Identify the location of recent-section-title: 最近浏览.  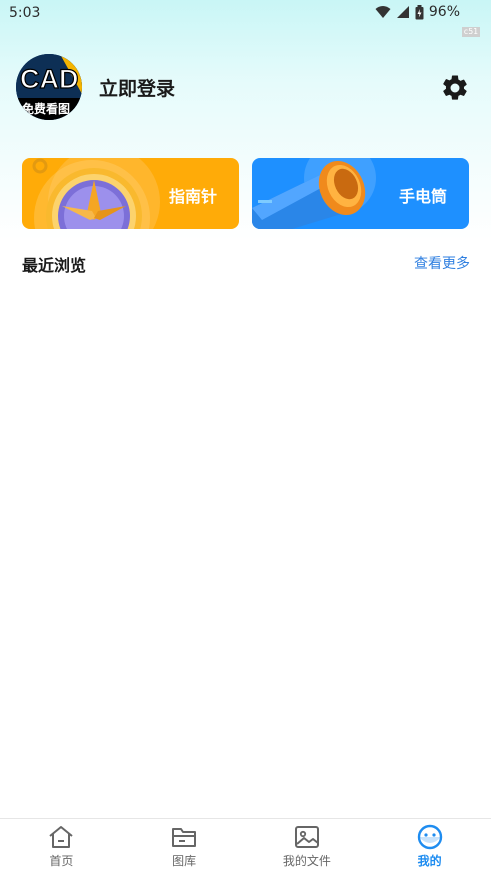
(54, 265).